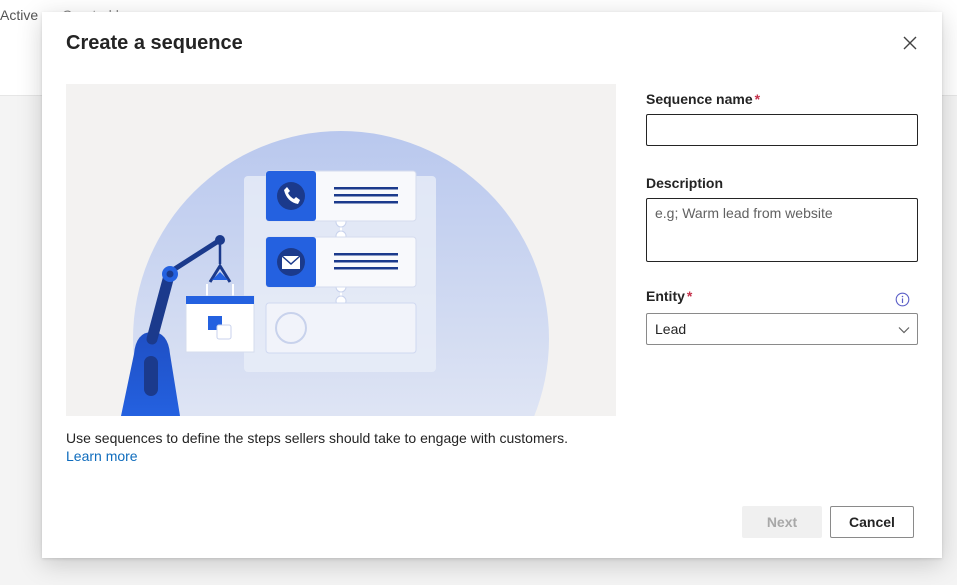 The image size is (957, 585). I want to click on close-button, so click(910, 43).